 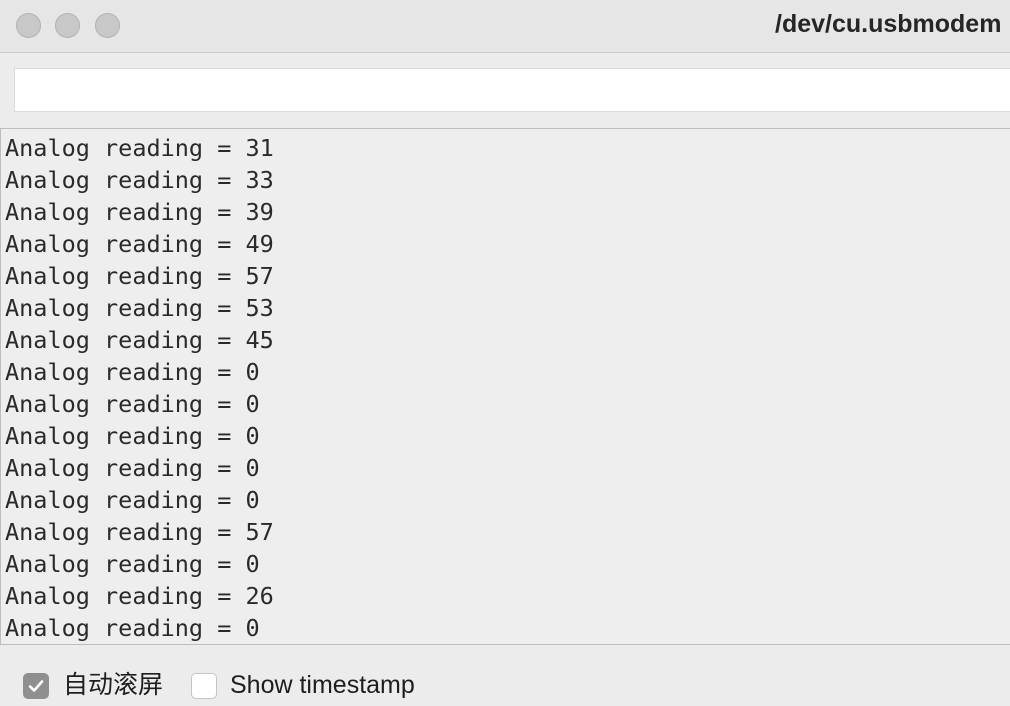 I want to click on autoscroll-checkbox, so click(x=36, y=686).